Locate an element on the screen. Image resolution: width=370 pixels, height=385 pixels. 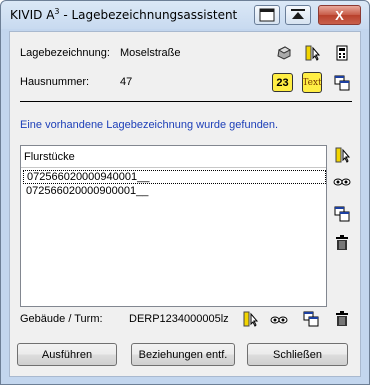
number-badge-icon: 23 is located at coordinates (282, 82).